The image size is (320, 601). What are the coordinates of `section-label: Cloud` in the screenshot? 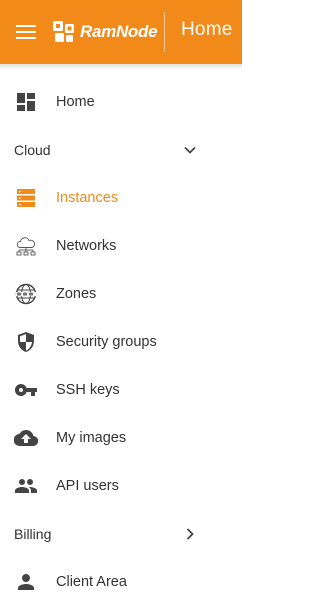 It's located at (32, 150).